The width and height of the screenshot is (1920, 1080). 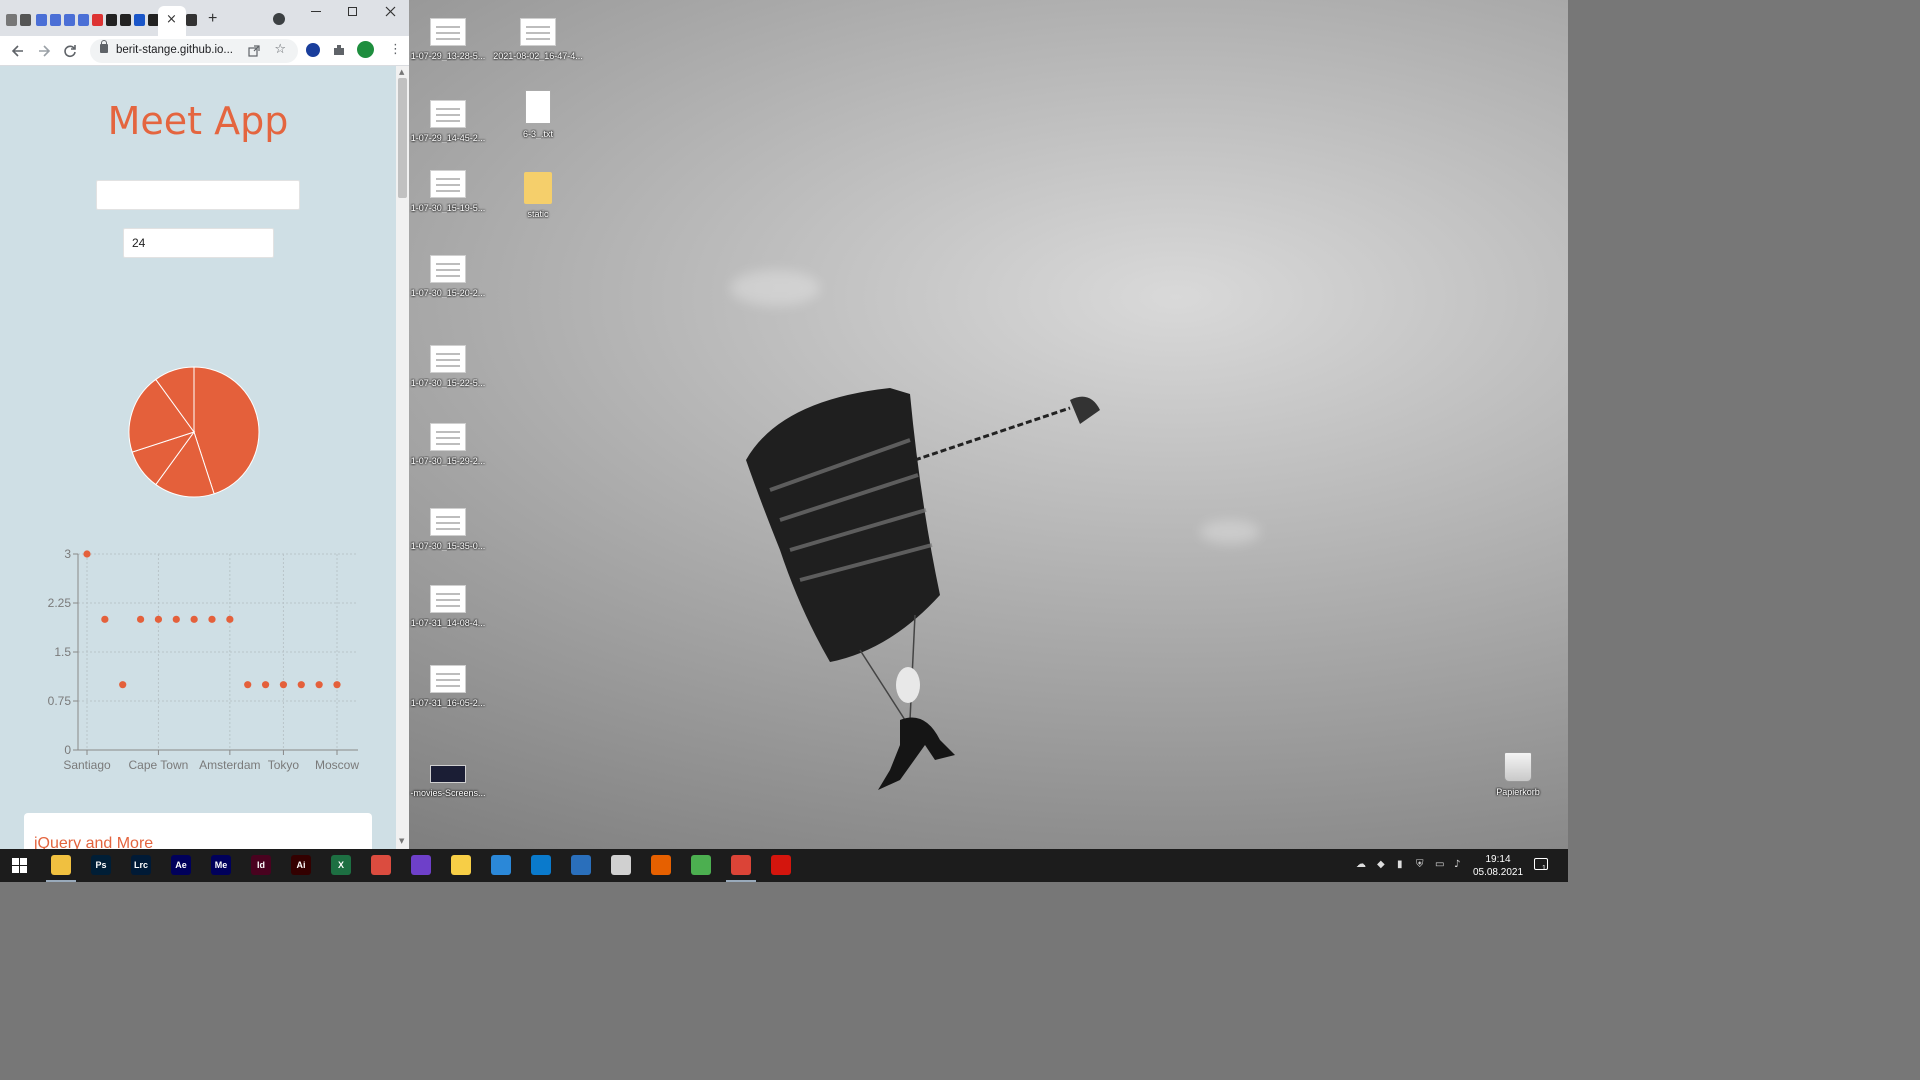 What do you see at coordinates (61, 865) in the screenshot?
I see `file-explorer-icon` at bounding box center [61, 865].